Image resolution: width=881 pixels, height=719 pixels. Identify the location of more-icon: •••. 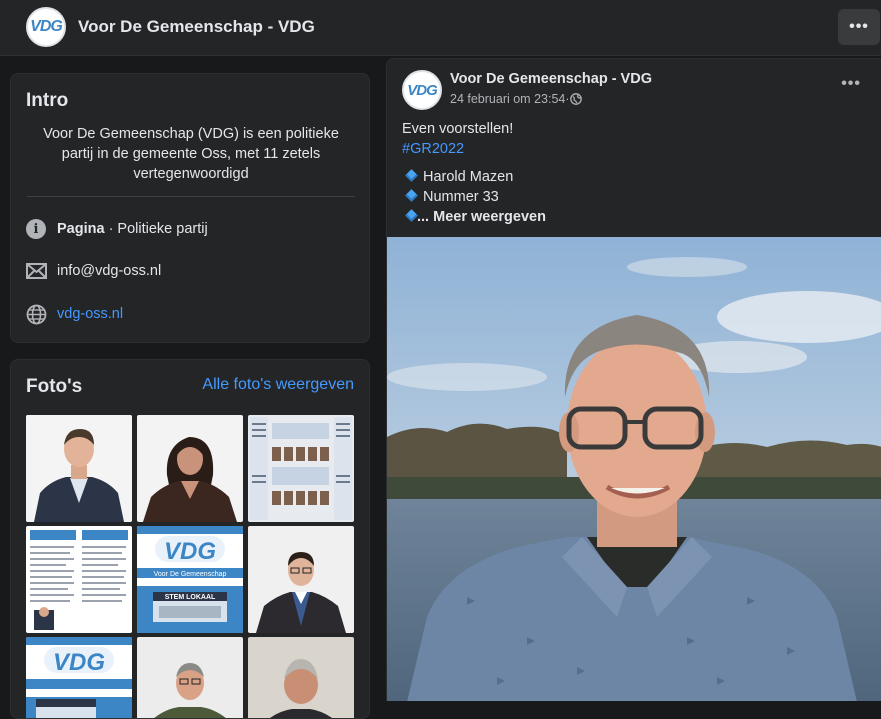
(859, 26).